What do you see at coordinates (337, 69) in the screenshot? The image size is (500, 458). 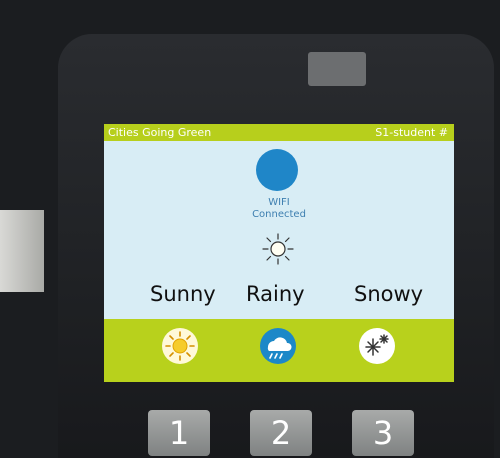 I see `device-clip` at bounding box center [337, 69].